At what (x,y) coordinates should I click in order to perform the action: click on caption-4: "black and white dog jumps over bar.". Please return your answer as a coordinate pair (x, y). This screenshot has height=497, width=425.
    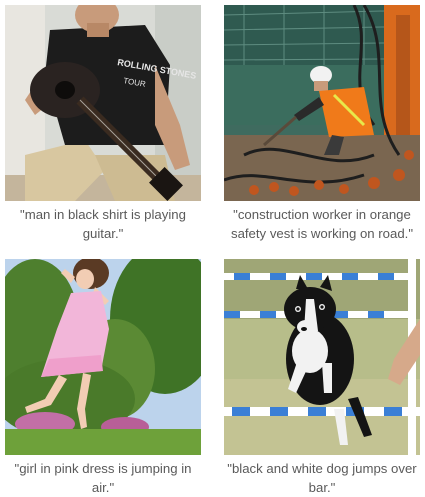
    Looking at the image, I should click on (322, 478).